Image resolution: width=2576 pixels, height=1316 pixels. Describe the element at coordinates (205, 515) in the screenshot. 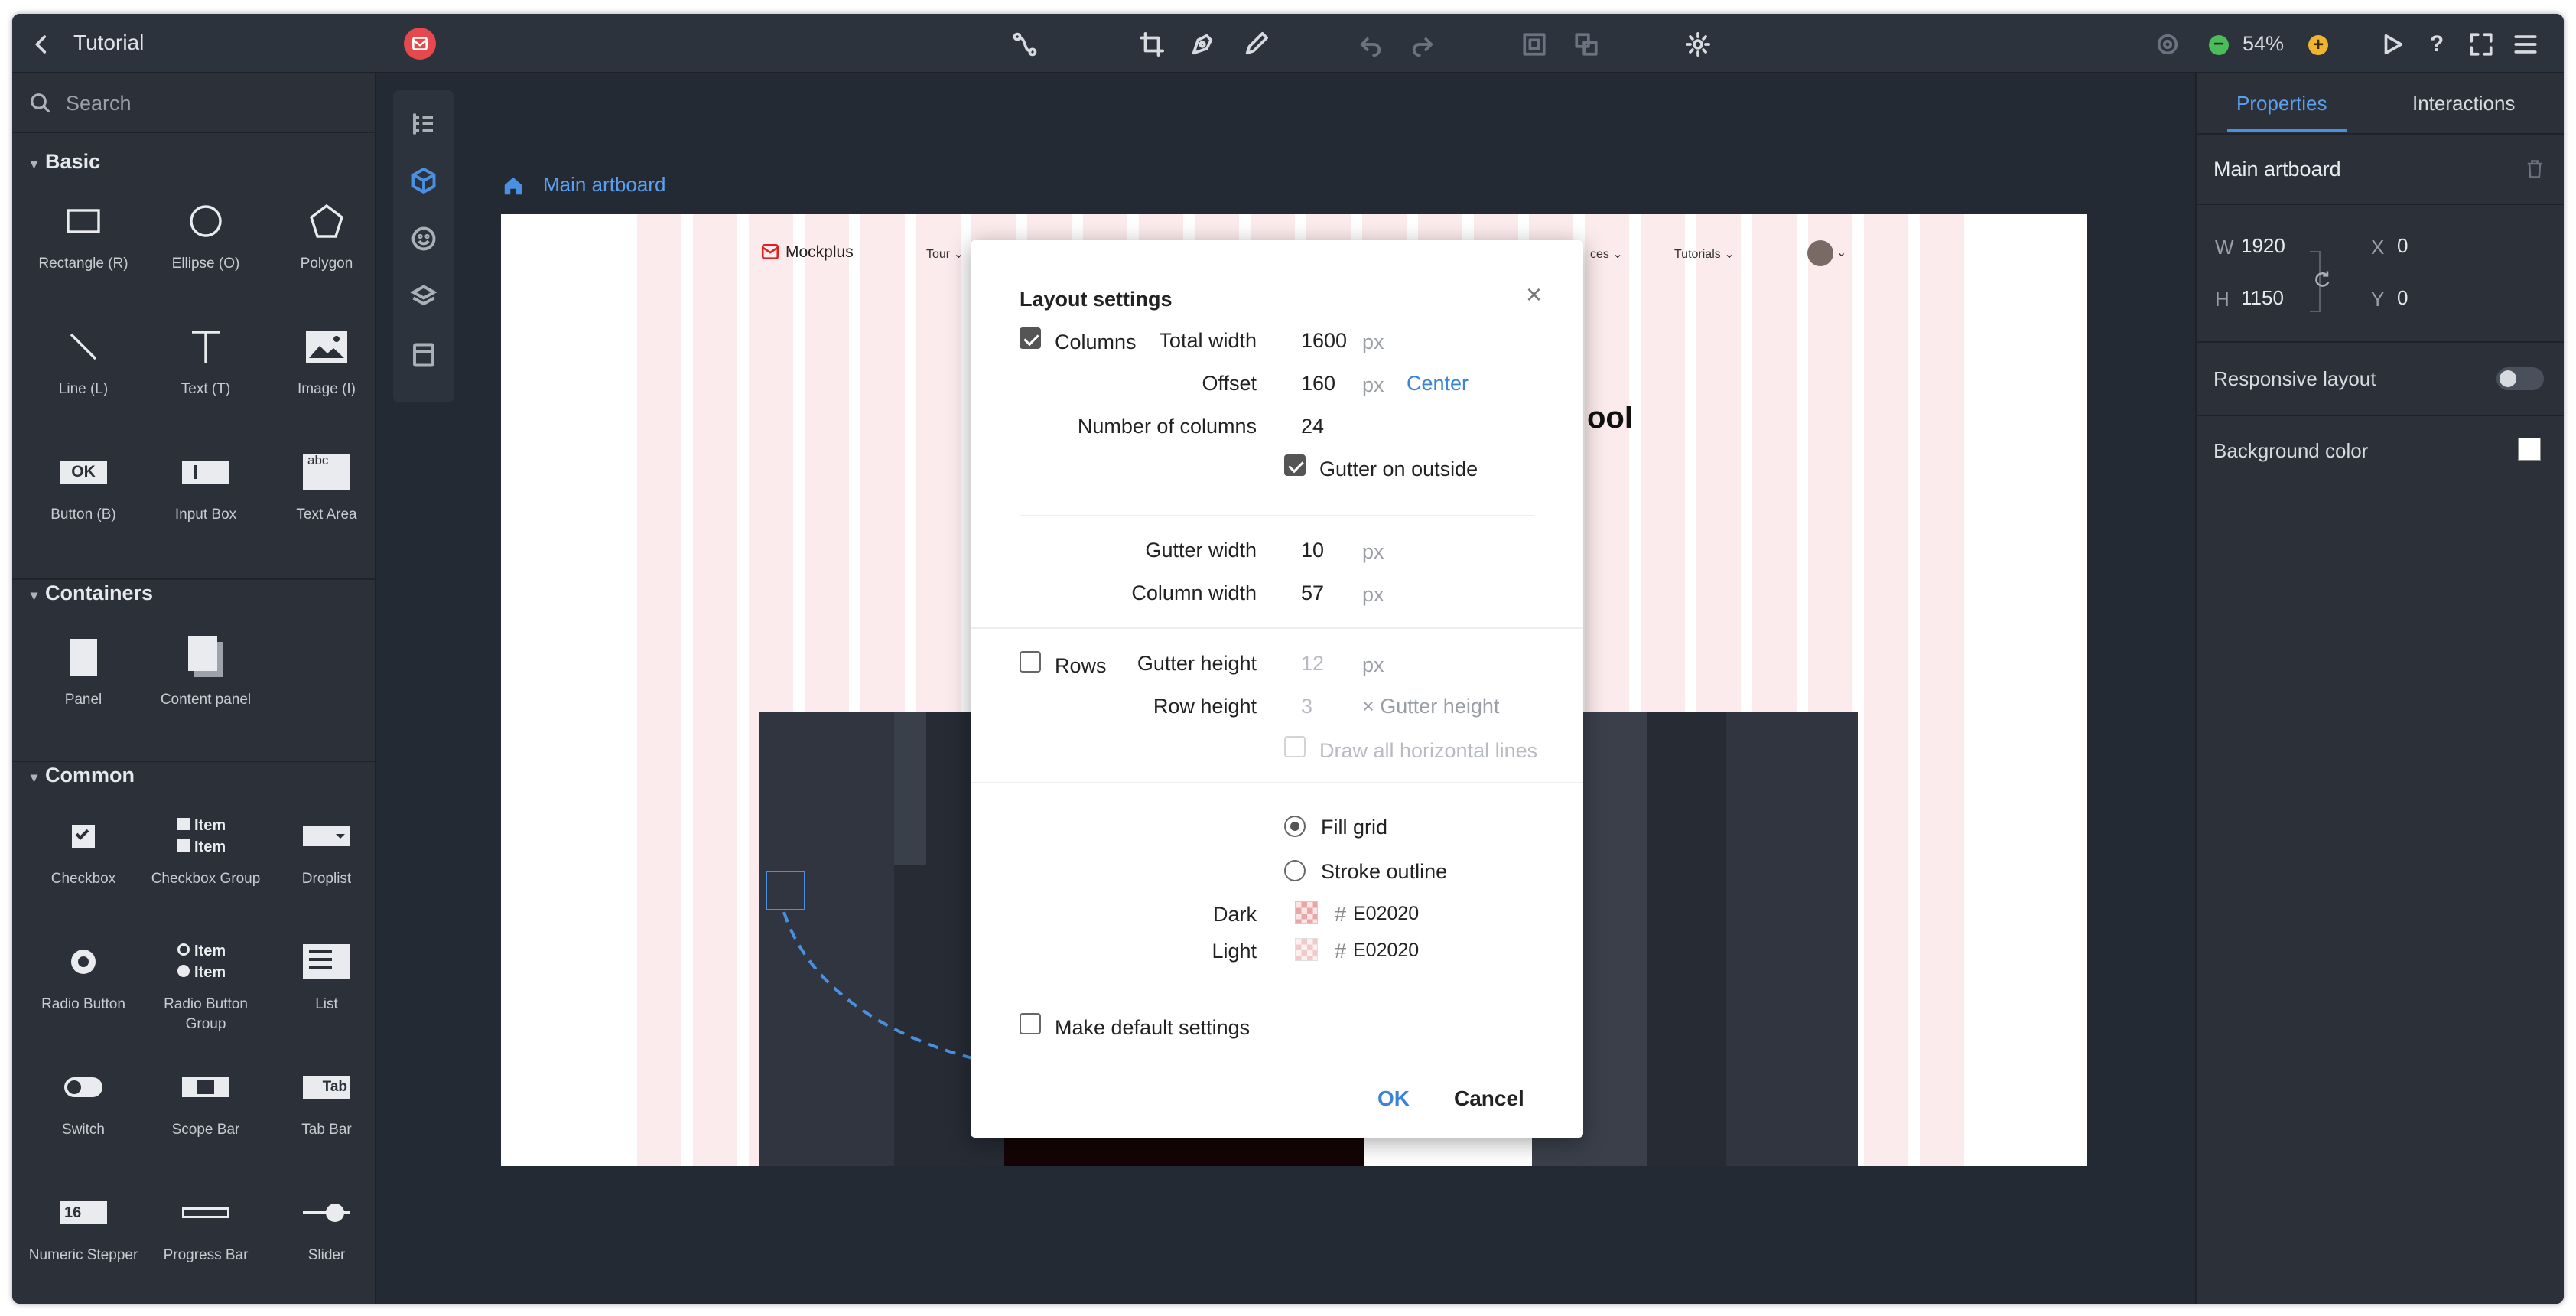

I see `lib-label: Input Box` at that location.